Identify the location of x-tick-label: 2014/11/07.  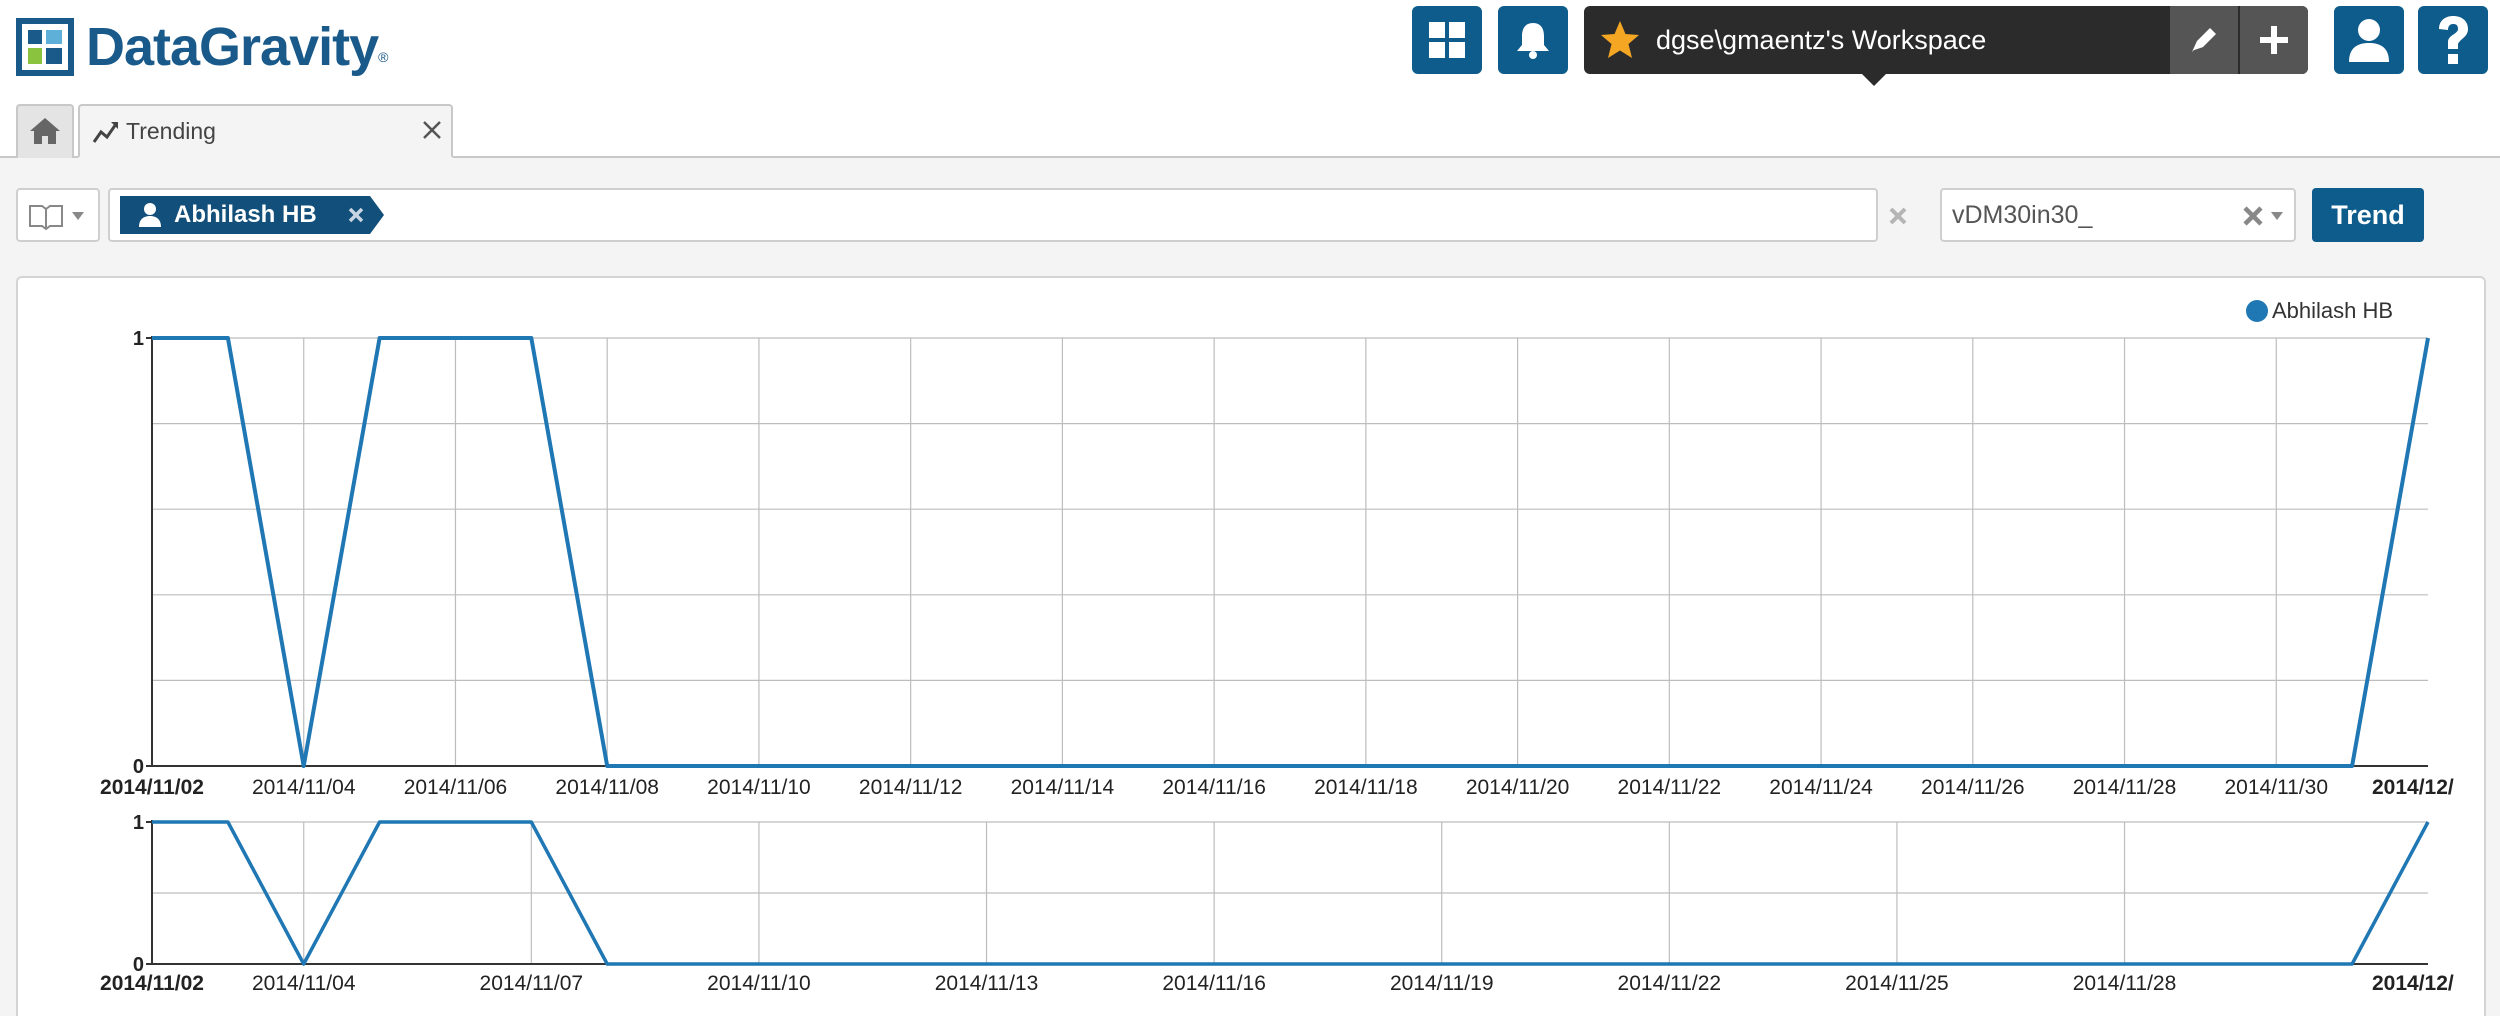
(532, 983).